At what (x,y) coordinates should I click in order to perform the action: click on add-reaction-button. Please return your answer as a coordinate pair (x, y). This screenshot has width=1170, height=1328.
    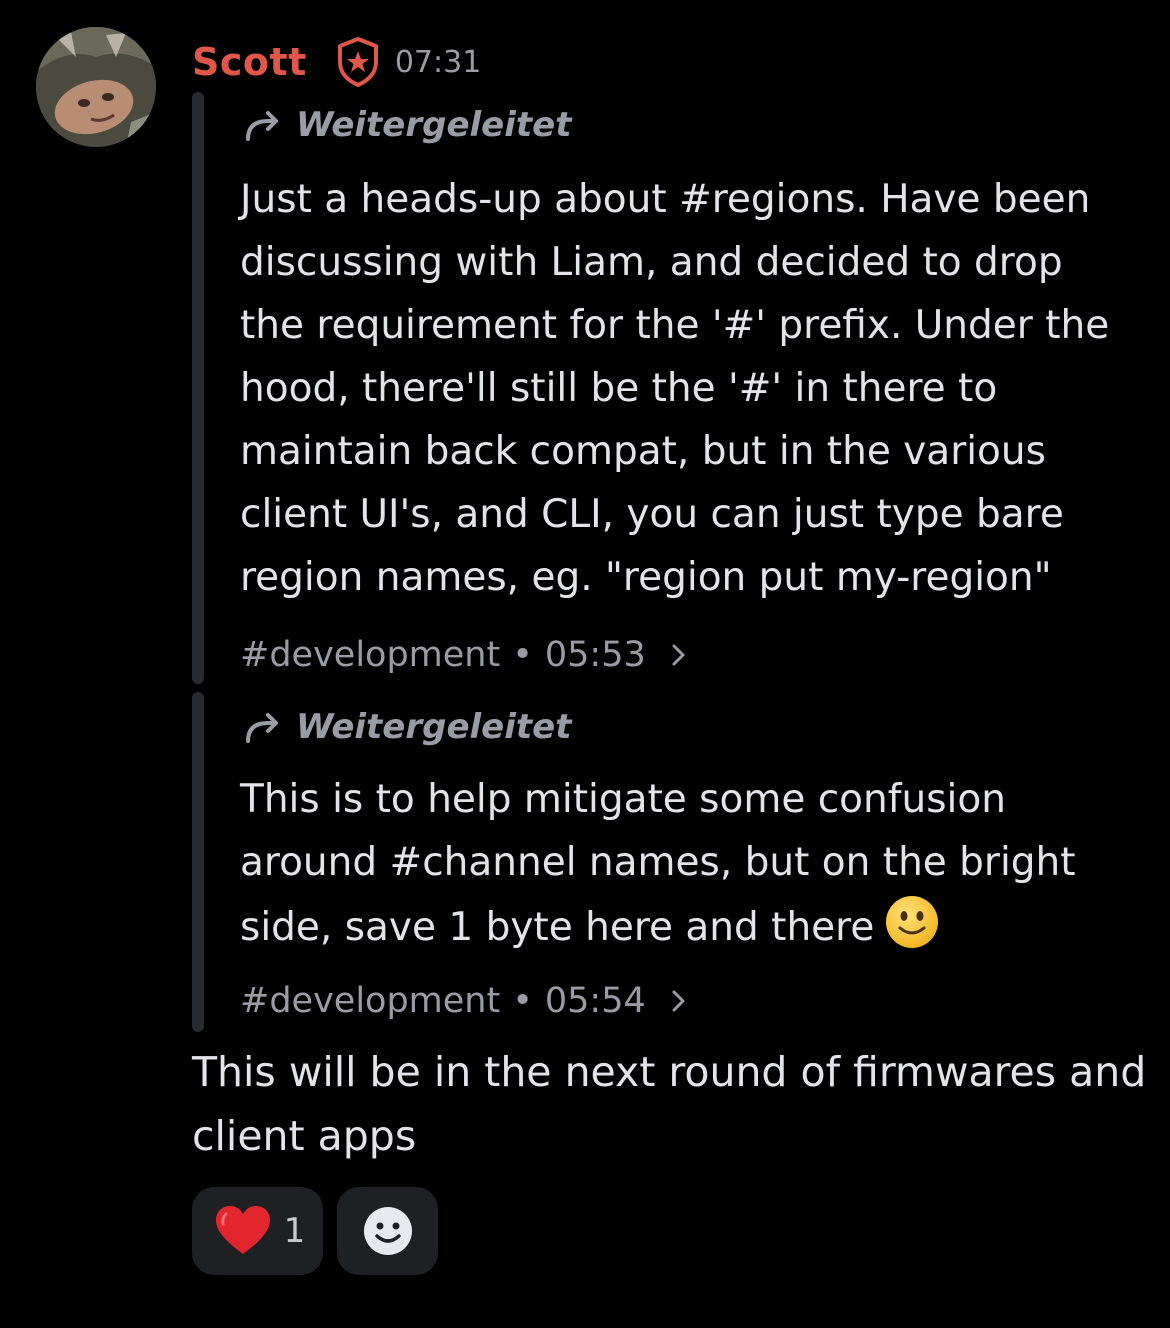
    Looking at the image, I should click on (387, 1231).